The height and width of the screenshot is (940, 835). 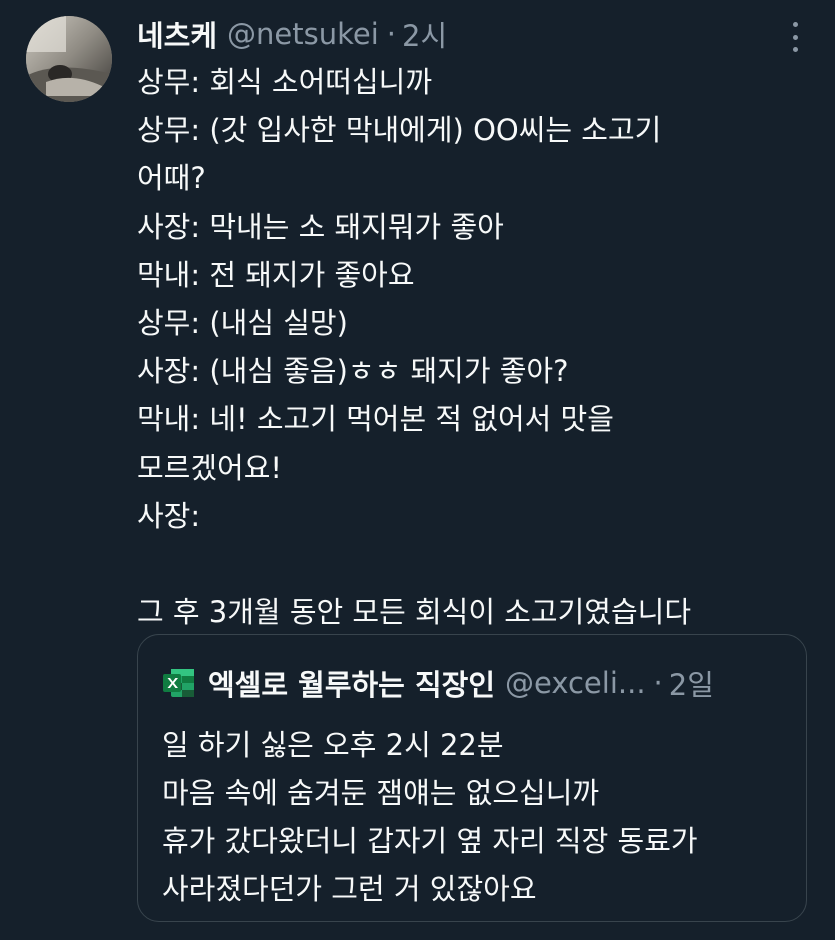 I want to click on quoted-tweet-header: 엑셀로 월루하는 직장인 @exceli... · 2일, so click(x=438, y=683).